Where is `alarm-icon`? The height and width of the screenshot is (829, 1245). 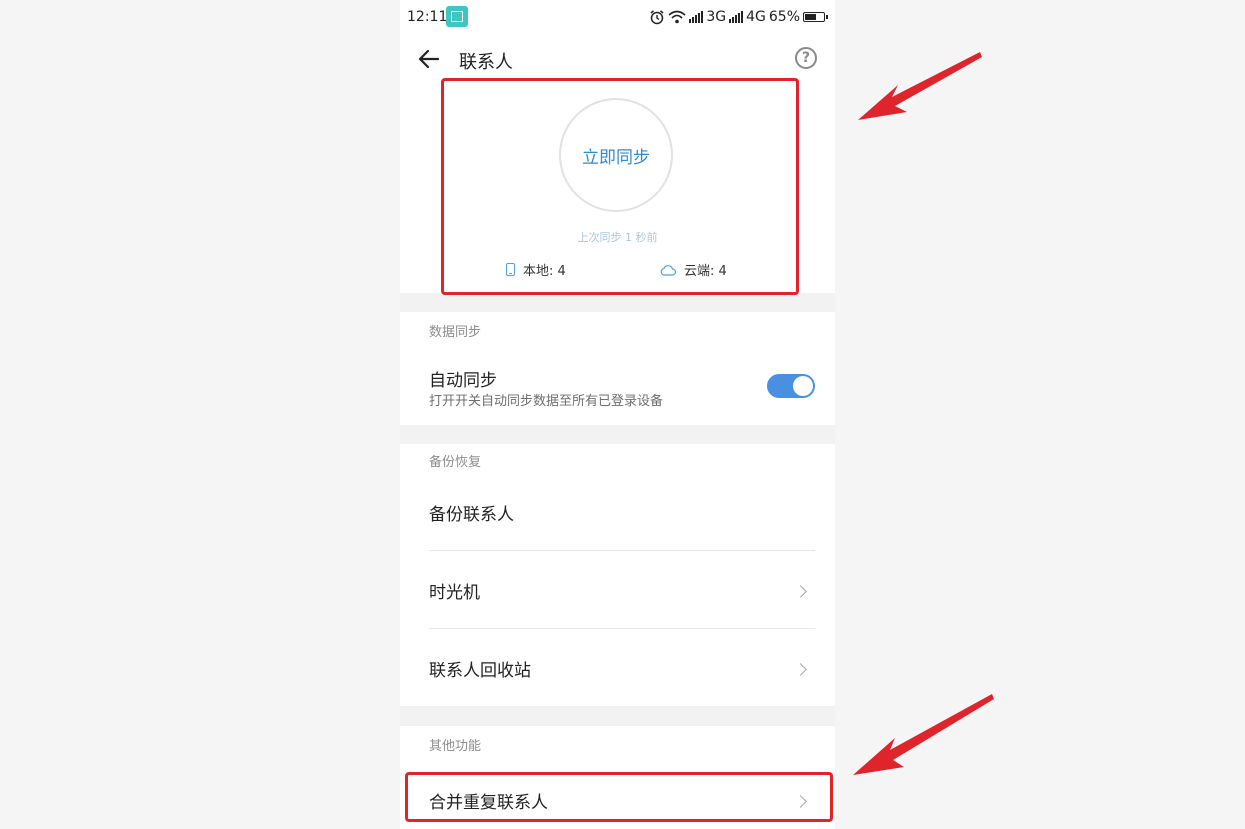 alarm-icon is located at coordinates (657, 17).